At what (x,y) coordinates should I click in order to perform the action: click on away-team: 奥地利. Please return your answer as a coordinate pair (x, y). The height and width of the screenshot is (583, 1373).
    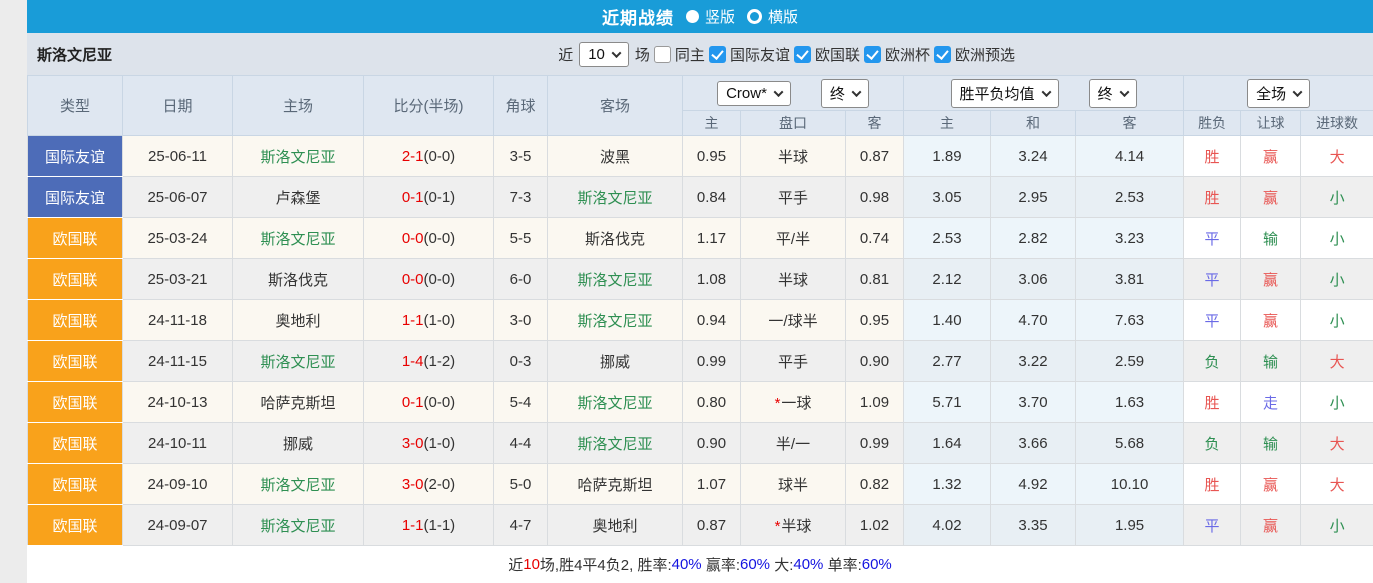
    Looking at the image, I should click on (615, 525).